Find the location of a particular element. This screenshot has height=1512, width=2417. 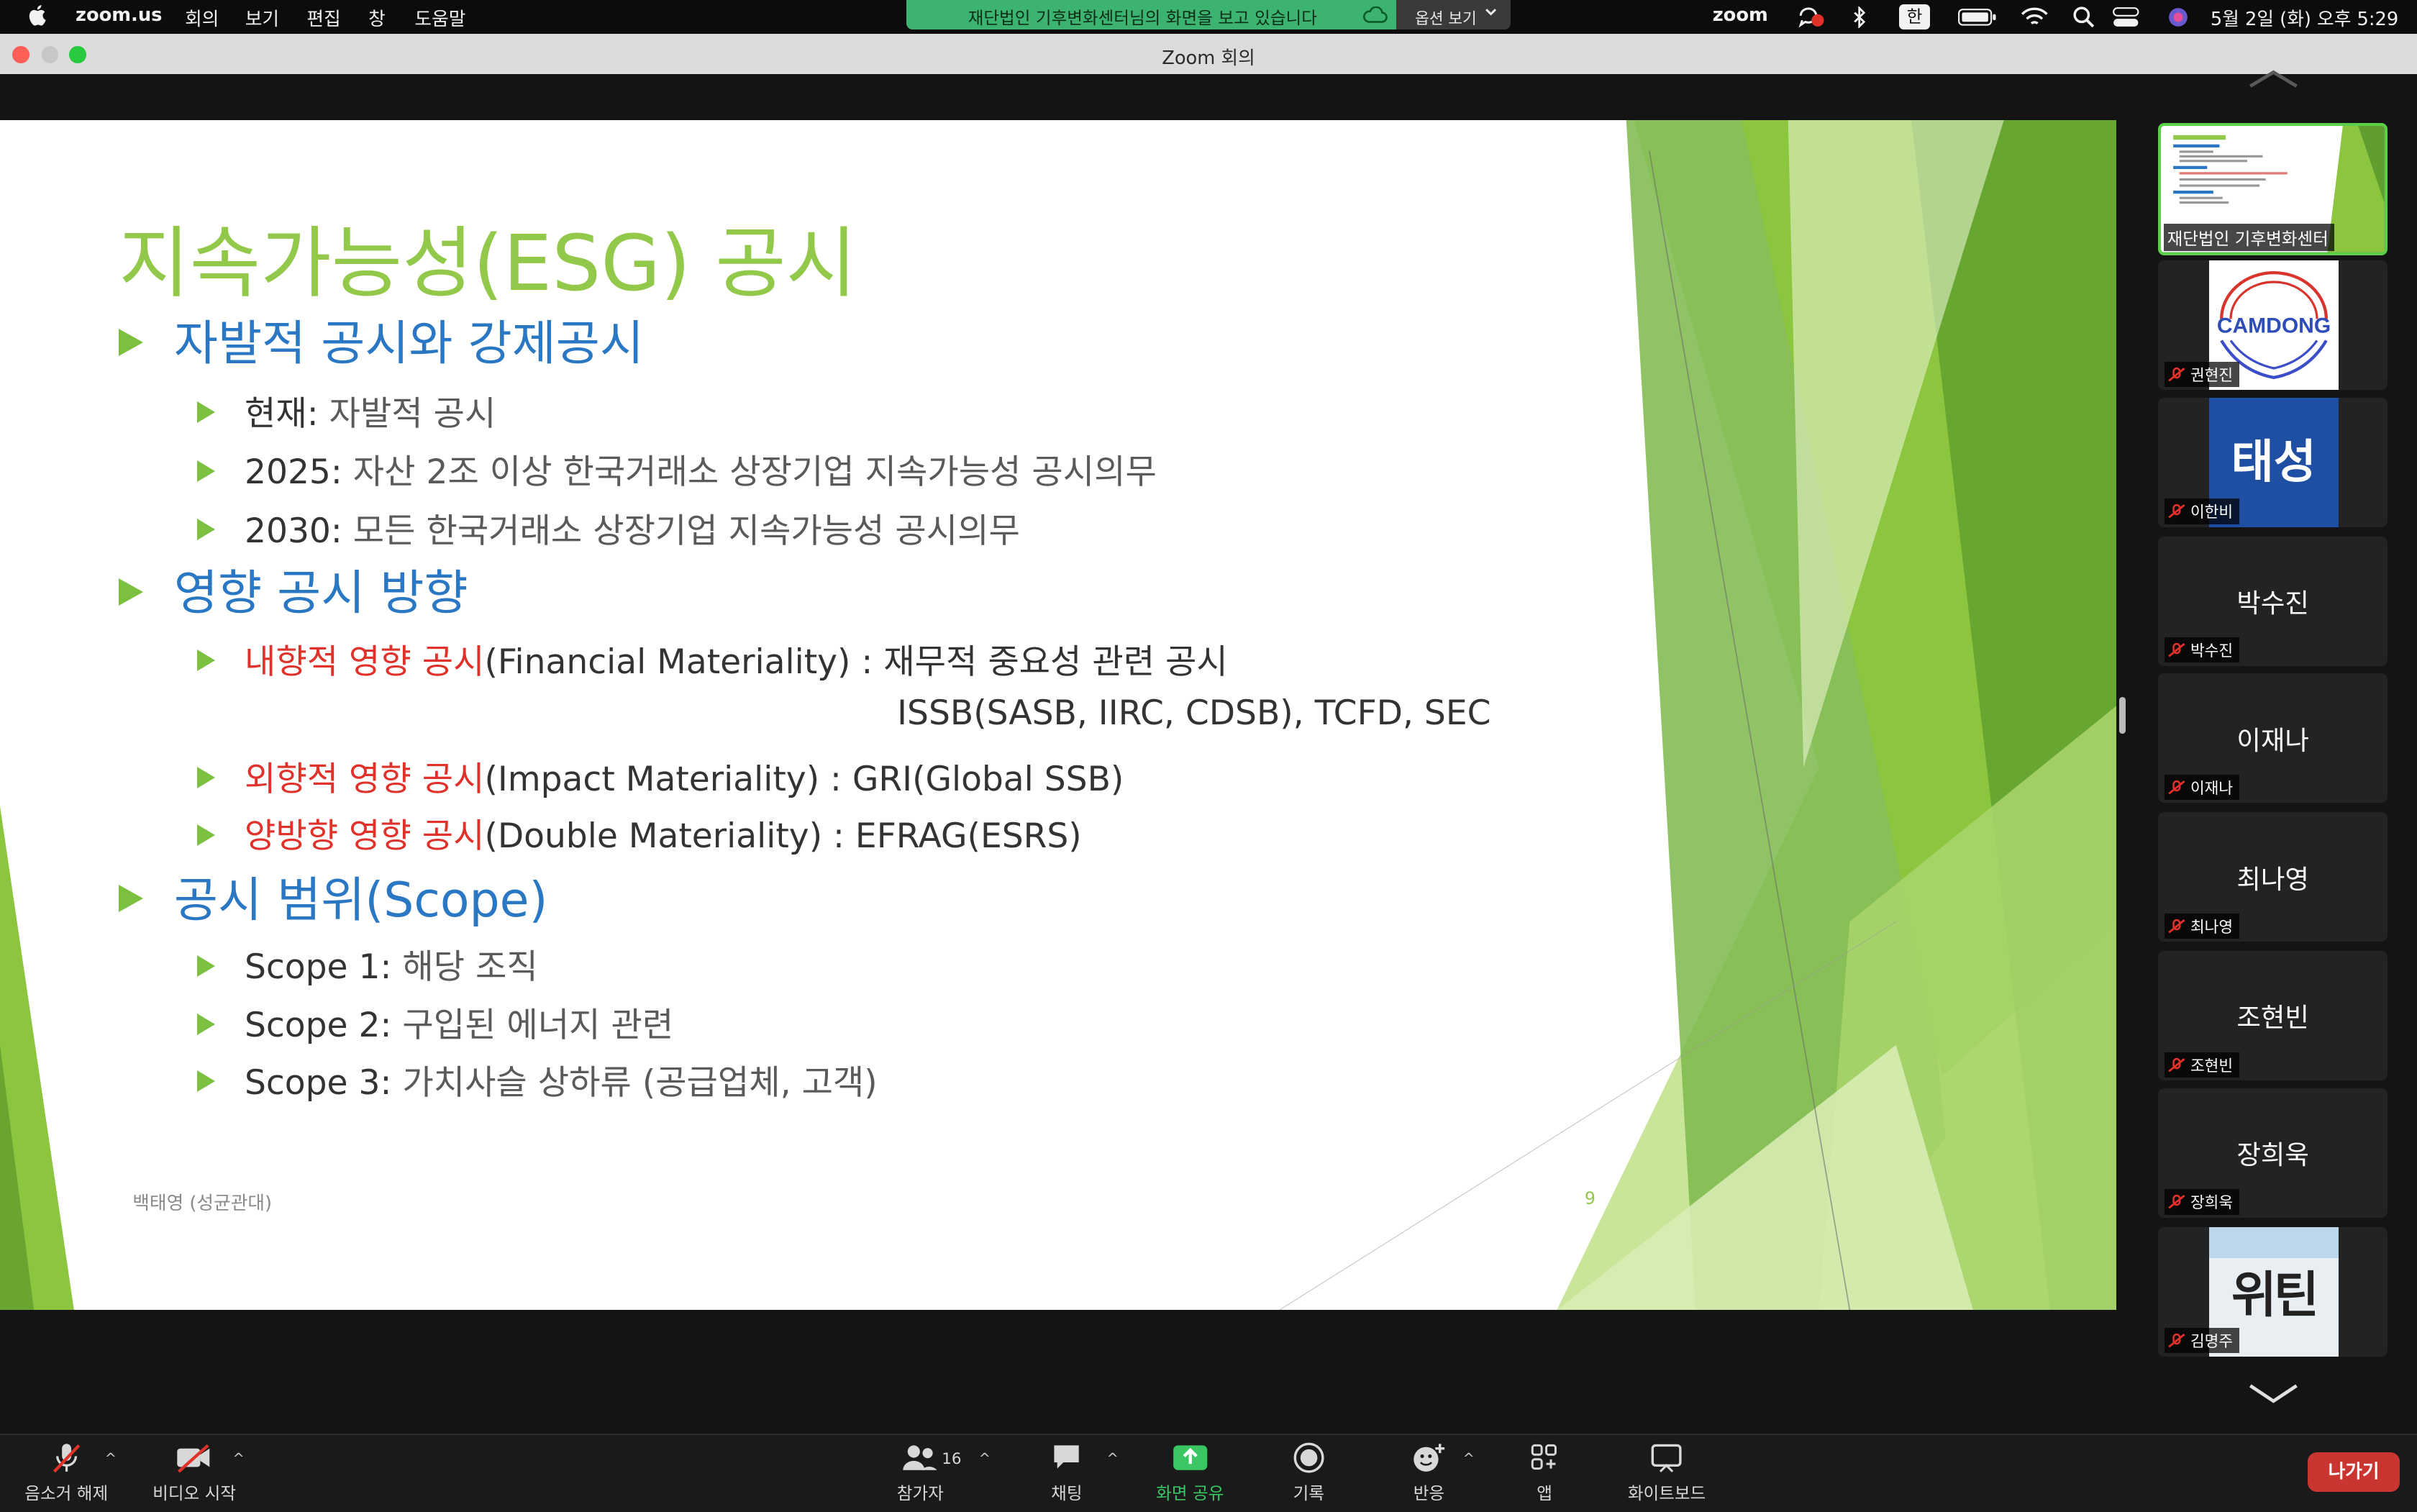

participant-tile: 박수진 박수진 is located at coordinates (2273, 601).